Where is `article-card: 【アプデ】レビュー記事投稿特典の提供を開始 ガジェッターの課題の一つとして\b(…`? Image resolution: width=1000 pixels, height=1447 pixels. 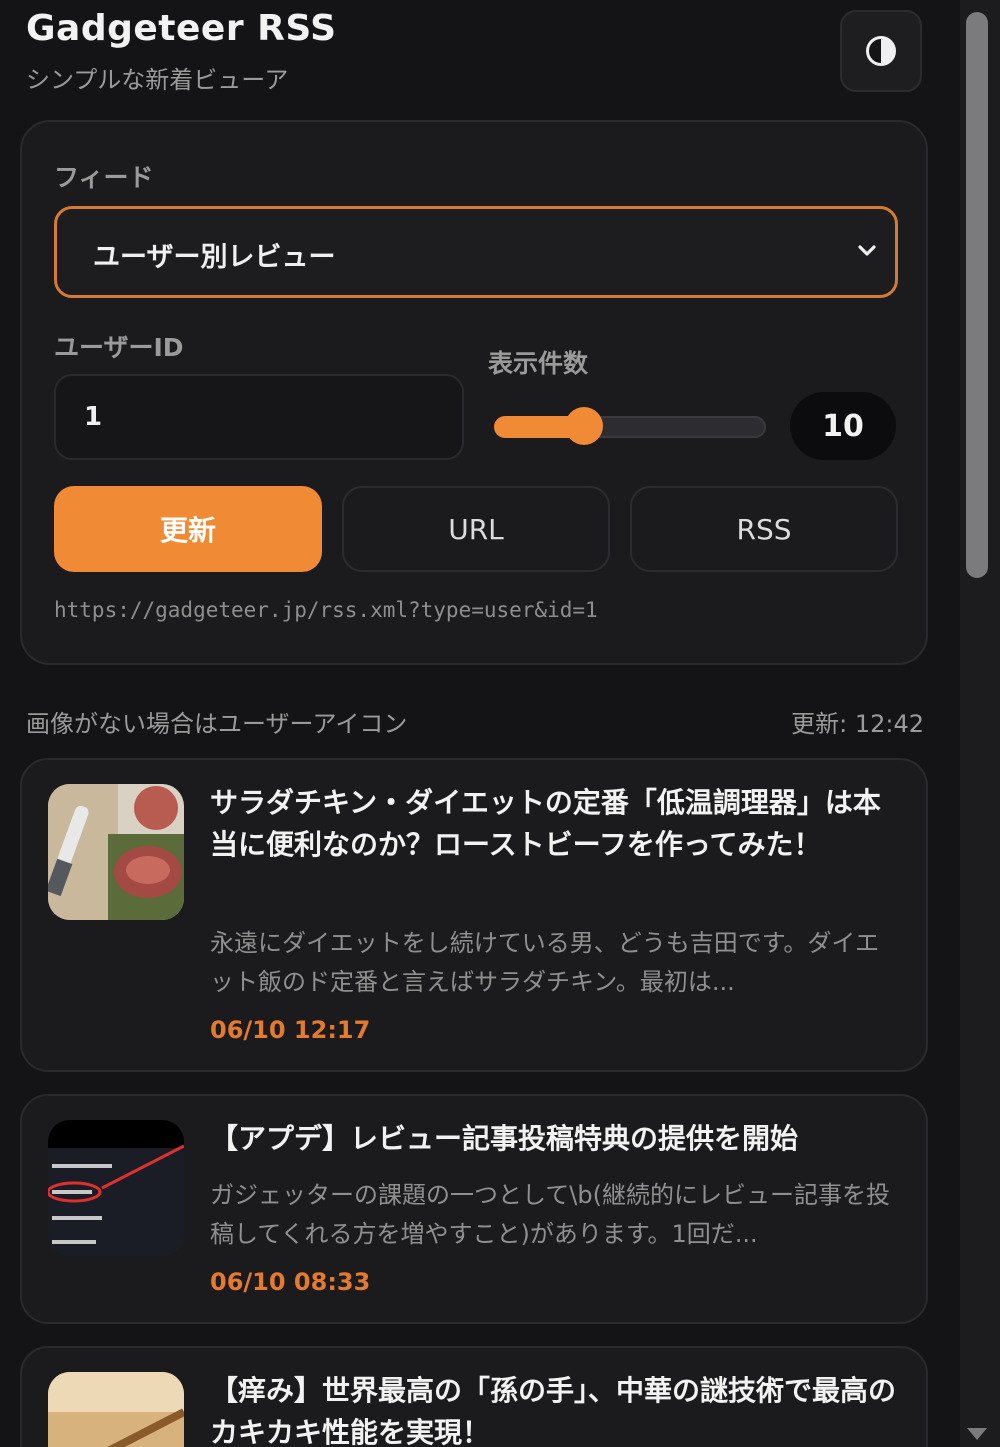
article-card: 【アプデ】レビュー記事投稿特典の提供を開始 ガジェッターの課題の一つとして\b(… is located at coordinates (474, 1209).